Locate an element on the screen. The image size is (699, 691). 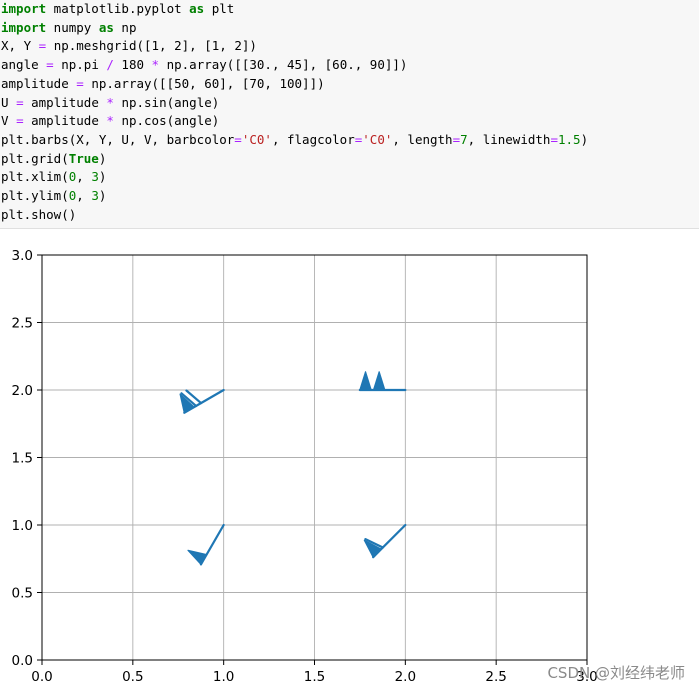
code-line: import numpy as np is located at coordinates (68, 28).